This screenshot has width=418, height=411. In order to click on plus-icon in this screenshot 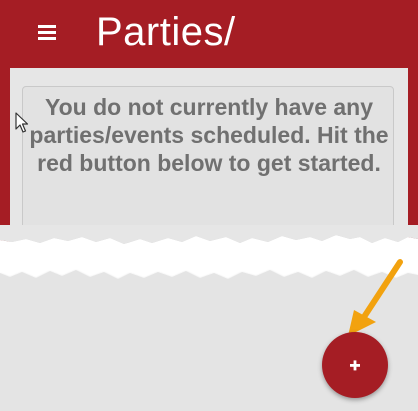, I will do `click(355, 365)`.